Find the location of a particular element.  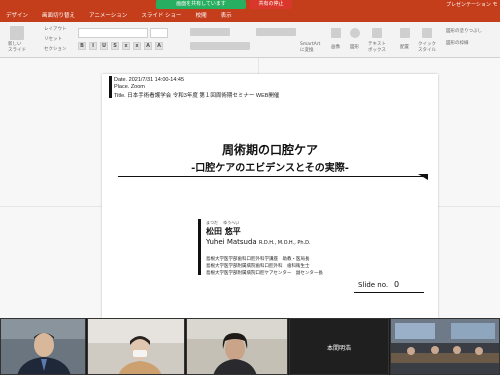

shape-fill-button: 図形の塗りつぶし is located at coordinates (464, 31).